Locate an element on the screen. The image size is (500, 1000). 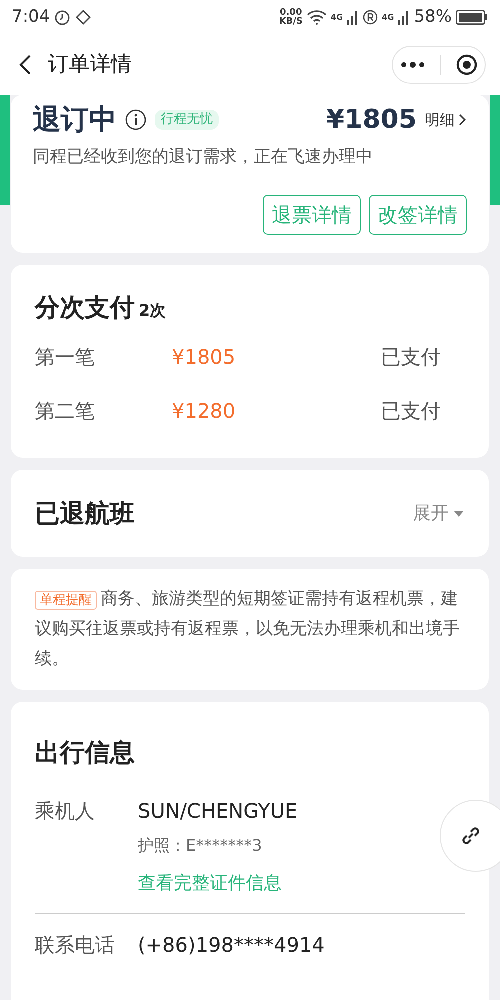
refund-status: 退订中 is located at coordinates (75, 120).